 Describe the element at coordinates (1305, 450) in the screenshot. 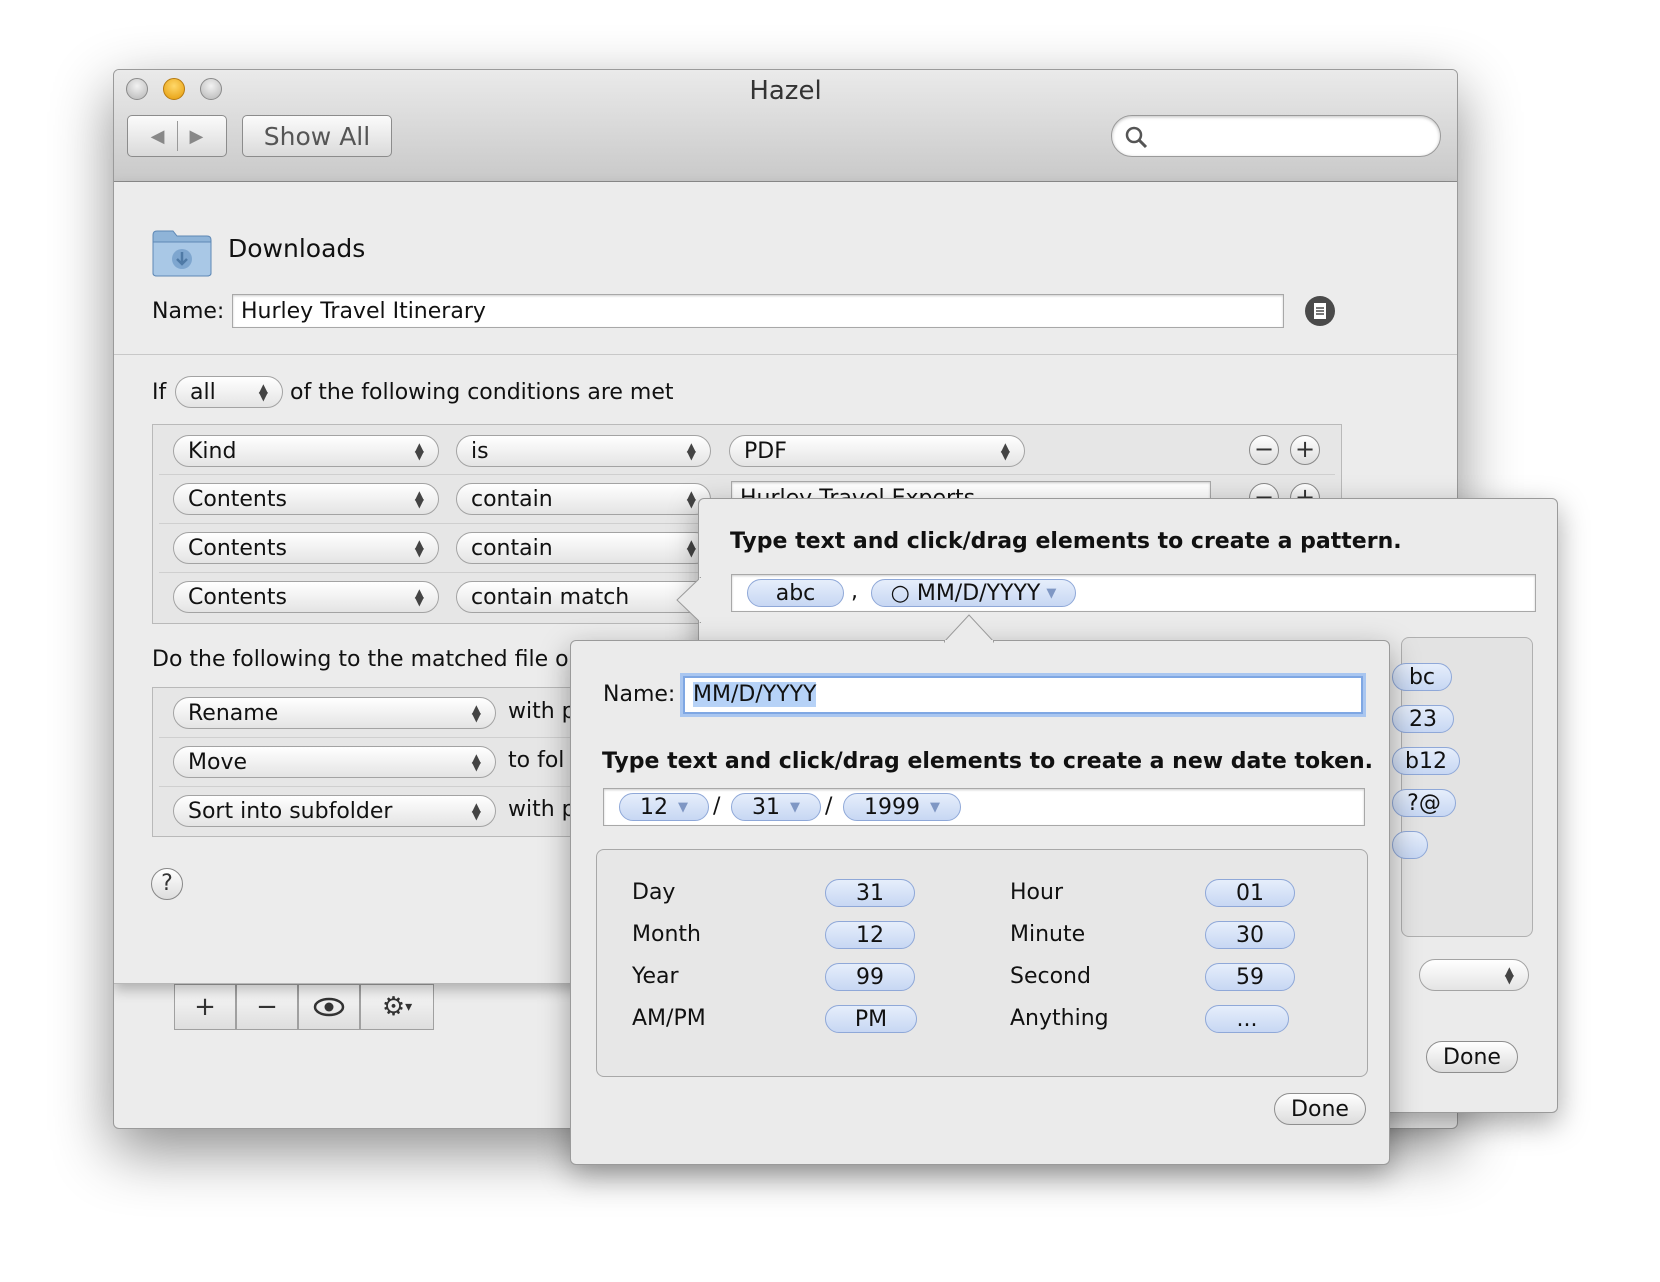

I see `add-condition-button: +` at that location.